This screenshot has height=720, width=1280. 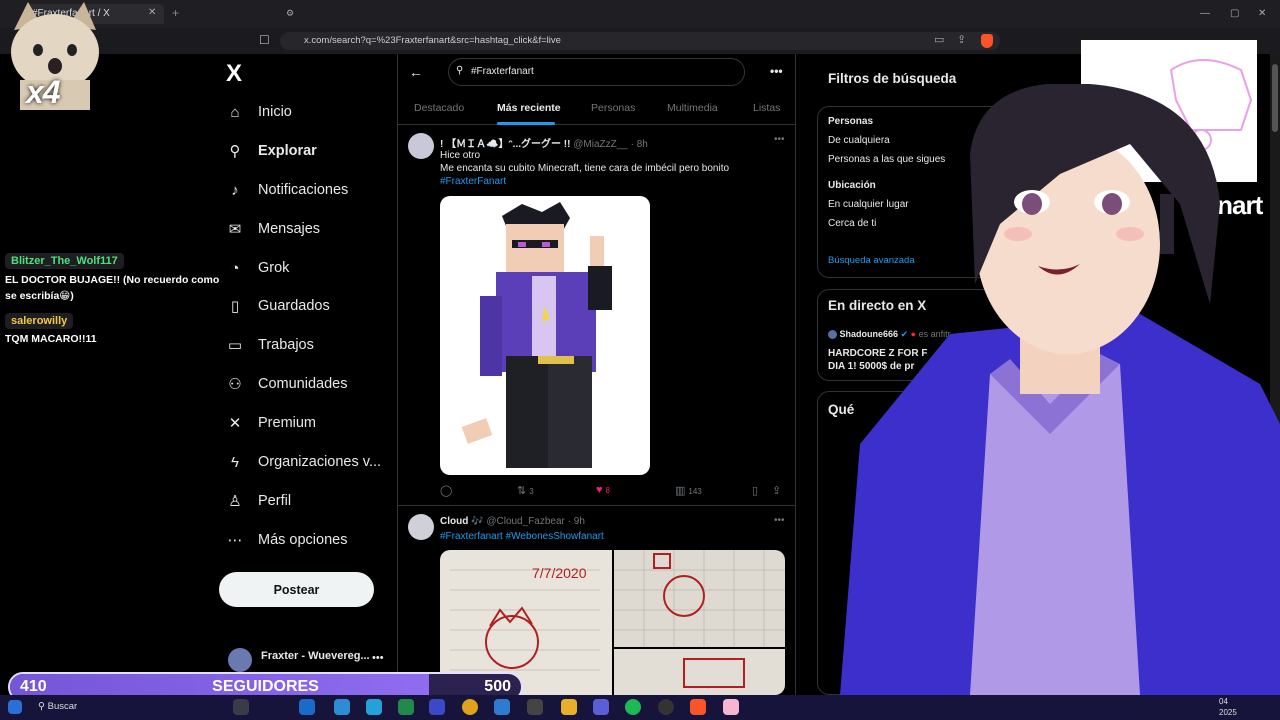 What do you see at coordinates (290, 13) in the screenshot?
I see `site-settings-icon: ⚙` at bounding box center [290, 13].